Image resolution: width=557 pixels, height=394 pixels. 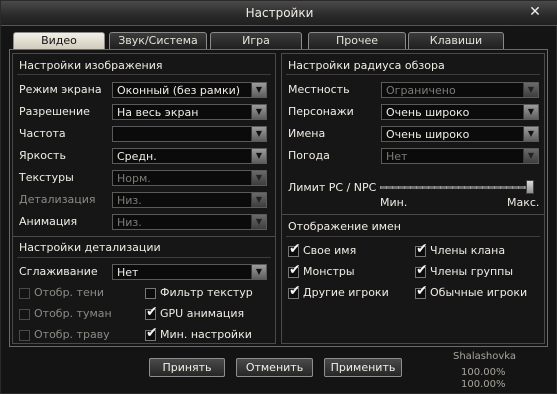 I want to click on characters-value: Очень широко, so click(x=428, y=112).